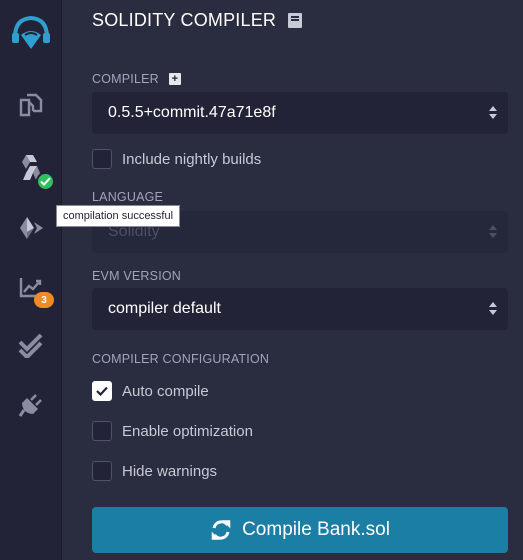 This screenshot has height=560, width=523. Describe the element at coordinates (192, 112) in the screenshot. I see `compiler-version-value: 0.5.5+commit.47a71e8f` at that location.